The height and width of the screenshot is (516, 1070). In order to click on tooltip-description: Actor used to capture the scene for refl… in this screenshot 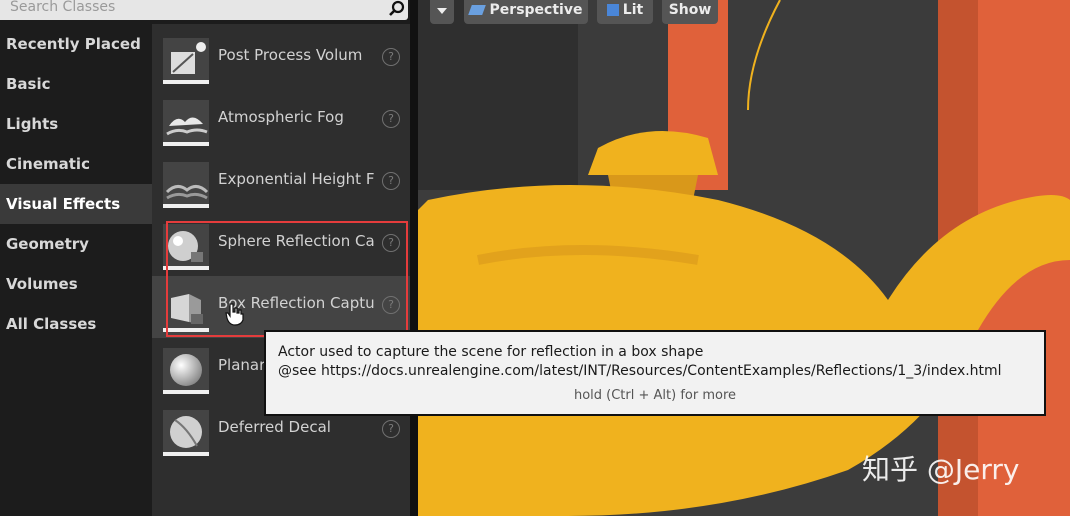, I will do `click(491, 352)`.